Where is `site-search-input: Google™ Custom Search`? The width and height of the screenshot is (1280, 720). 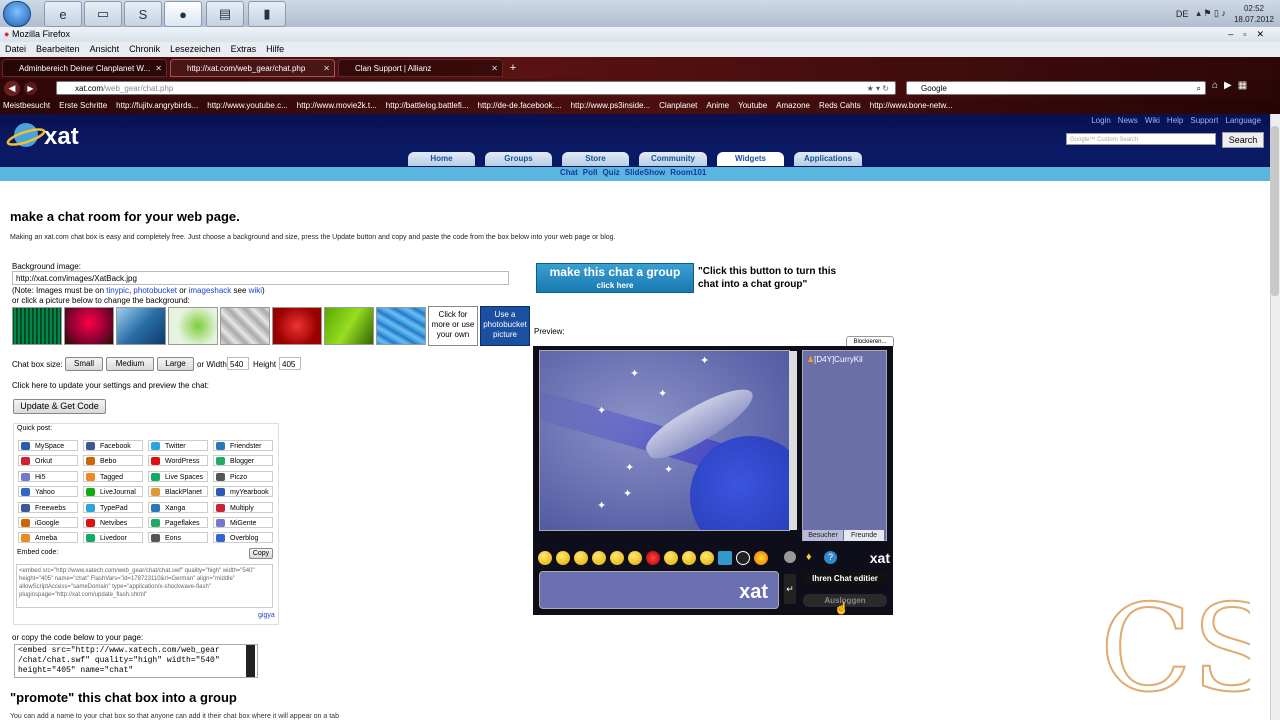 site-search-input: Google™ Custom Search is located at coordinates (1141, 139).